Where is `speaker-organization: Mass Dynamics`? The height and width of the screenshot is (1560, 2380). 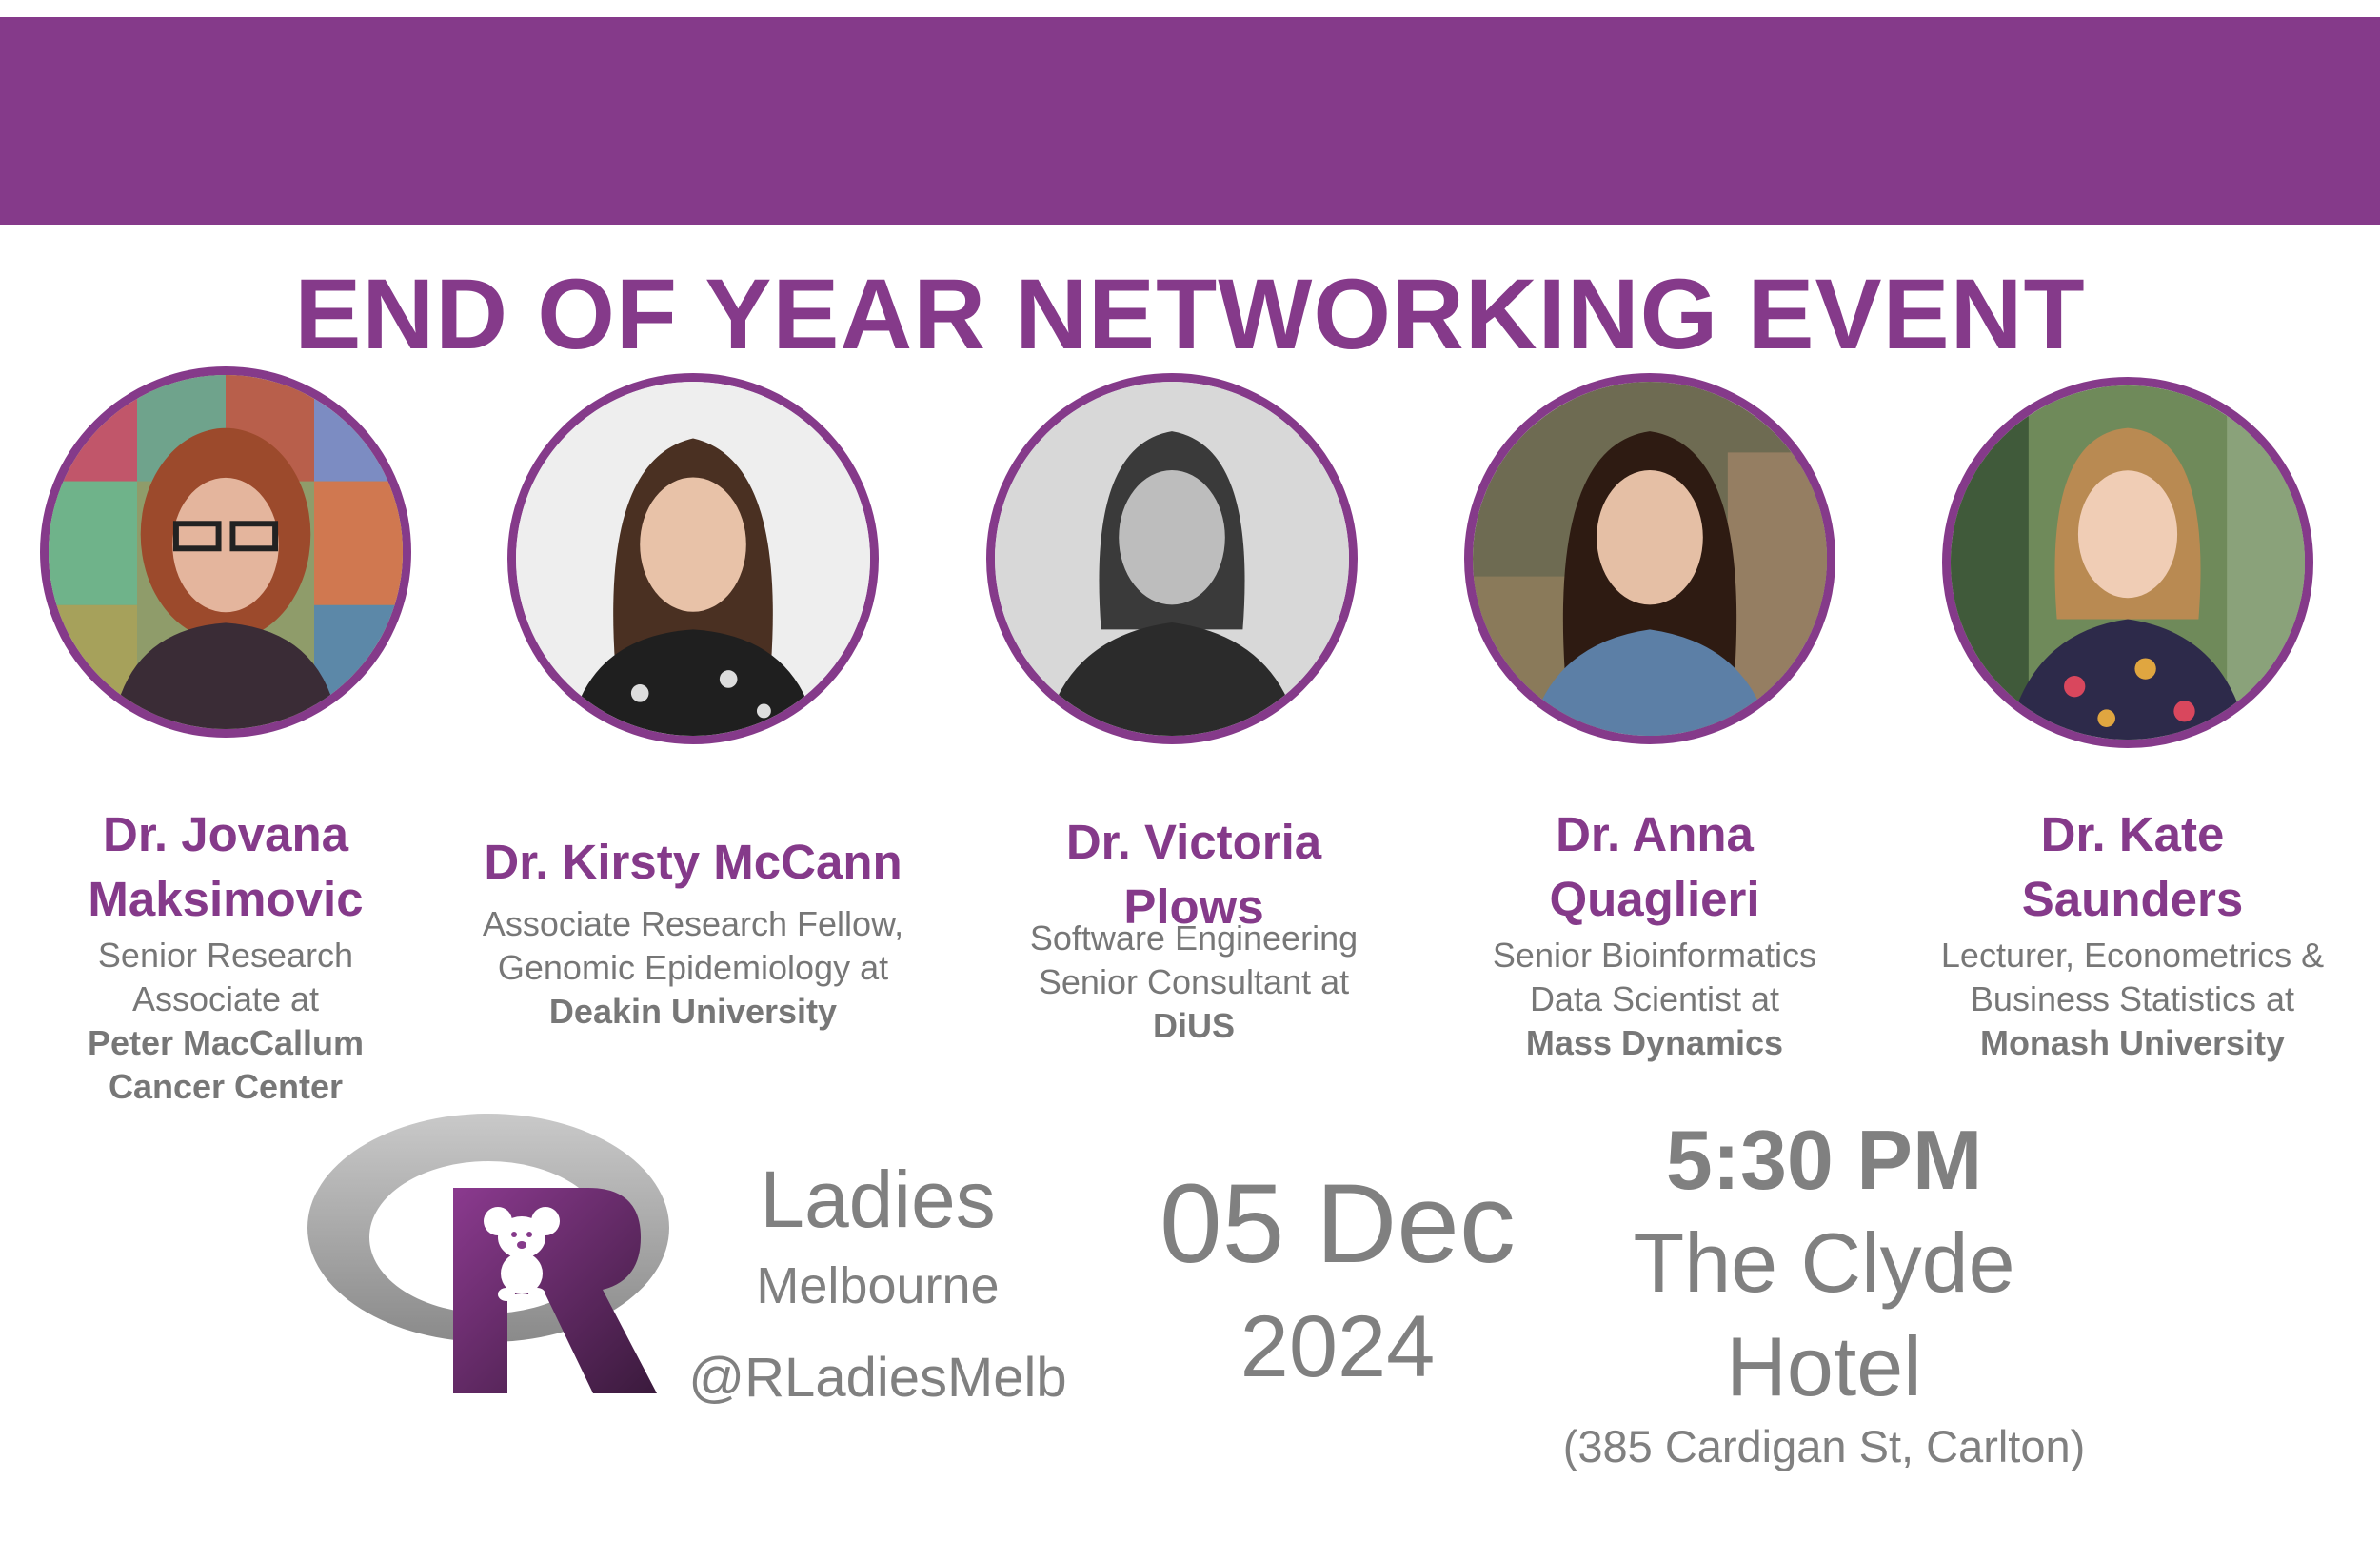 speaker-organization: Mass Dynamics is located at coordinates (1654, 1042).